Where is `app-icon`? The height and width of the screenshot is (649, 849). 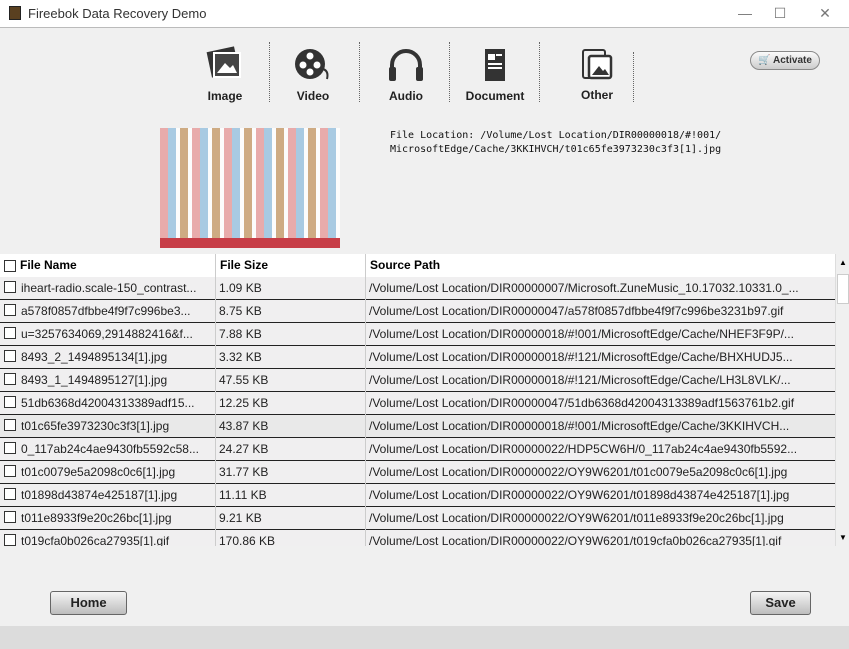
app-icon is located at coordinates (15, 13).